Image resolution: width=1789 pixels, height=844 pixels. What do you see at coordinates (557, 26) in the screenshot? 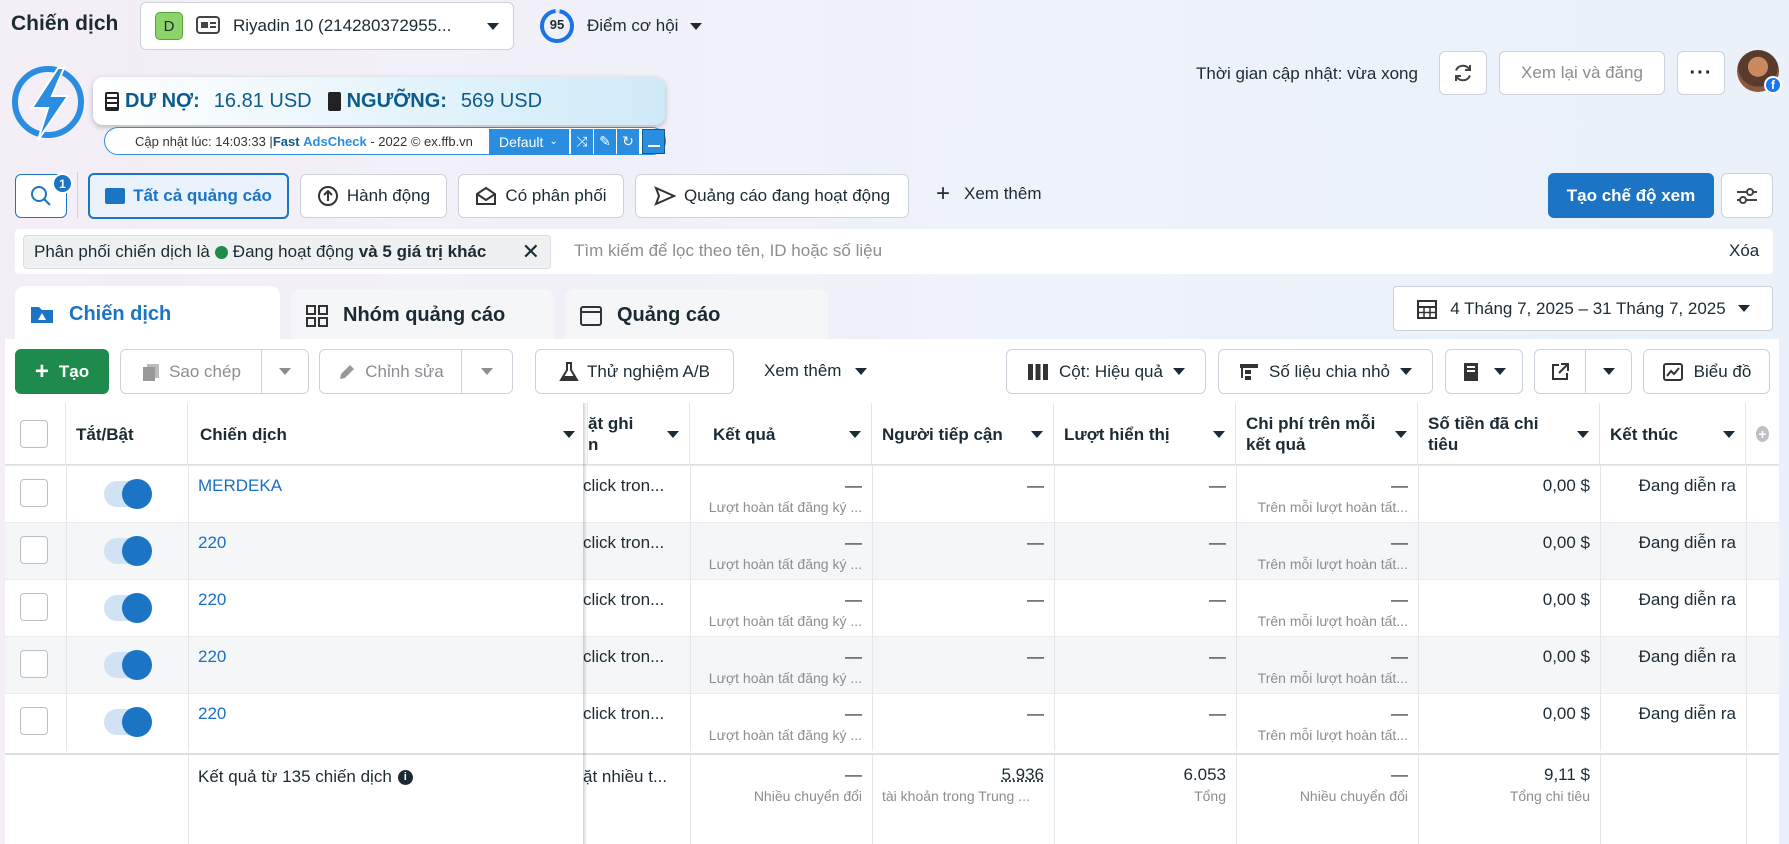
I see `score-ring: 95` at bounding box center [557, 26].